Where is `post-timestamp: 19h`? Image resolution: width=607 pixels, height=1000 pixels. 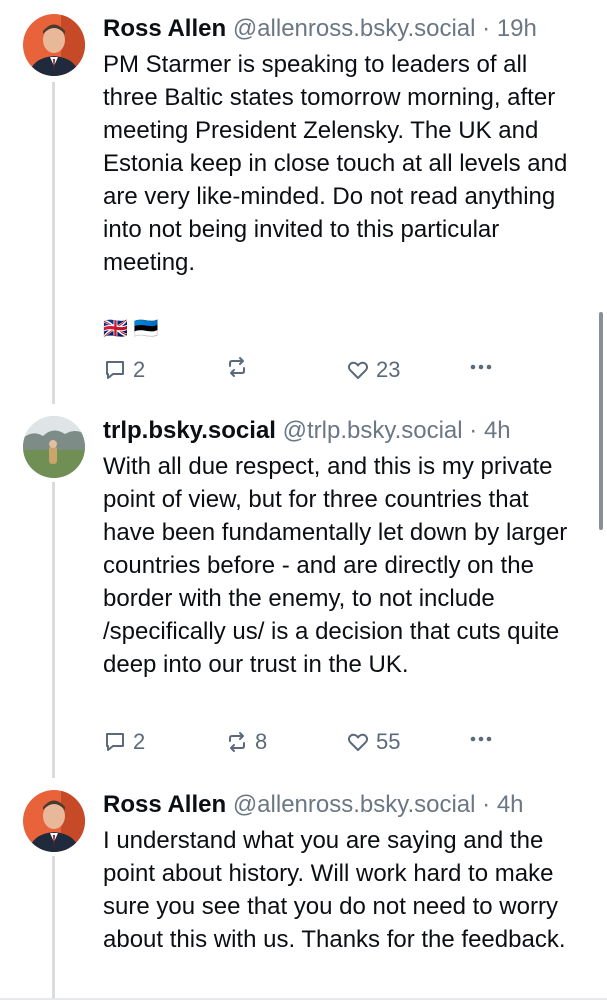
post-timestamp: 19h is located at coordinates (517, 28).